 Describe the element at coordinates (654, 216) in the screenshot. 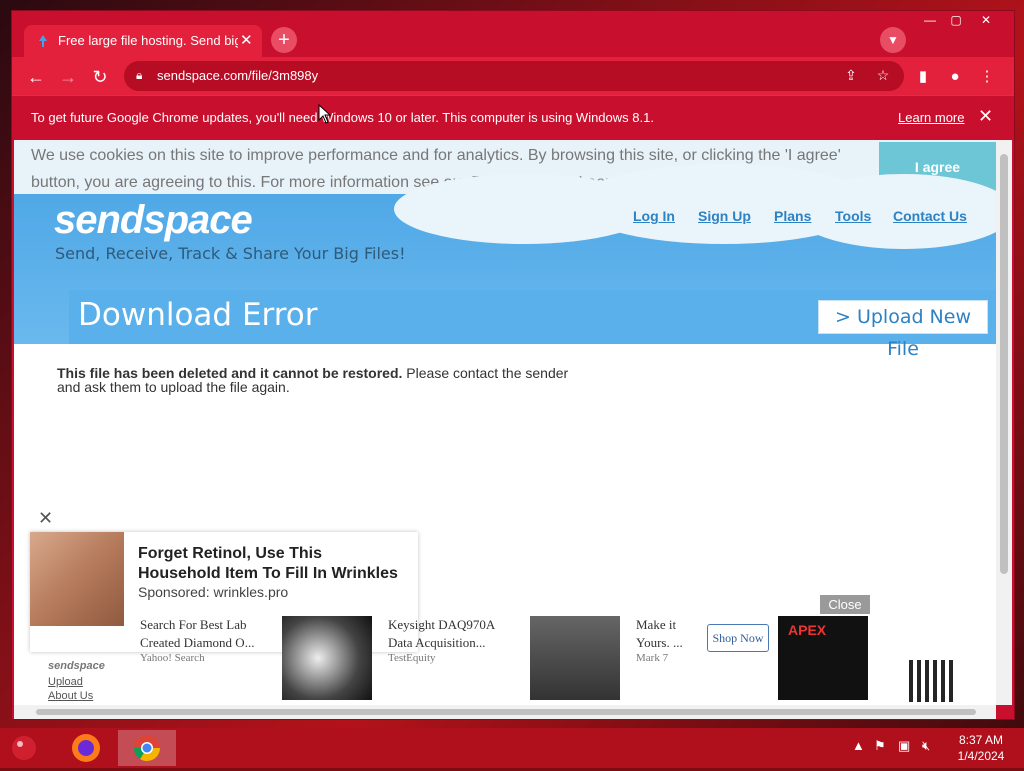

I see `nav-login: Log In` at that location.